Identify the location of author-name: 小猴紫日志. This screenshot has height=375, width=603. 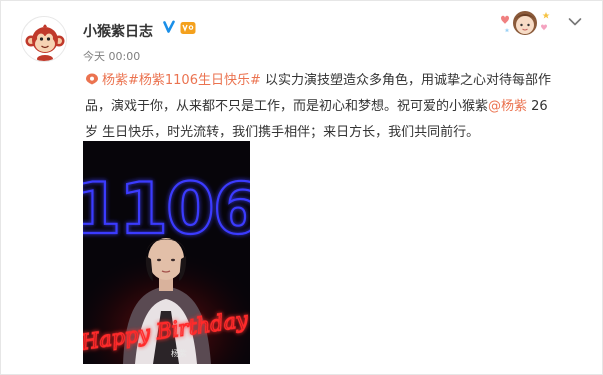
(118, 31).